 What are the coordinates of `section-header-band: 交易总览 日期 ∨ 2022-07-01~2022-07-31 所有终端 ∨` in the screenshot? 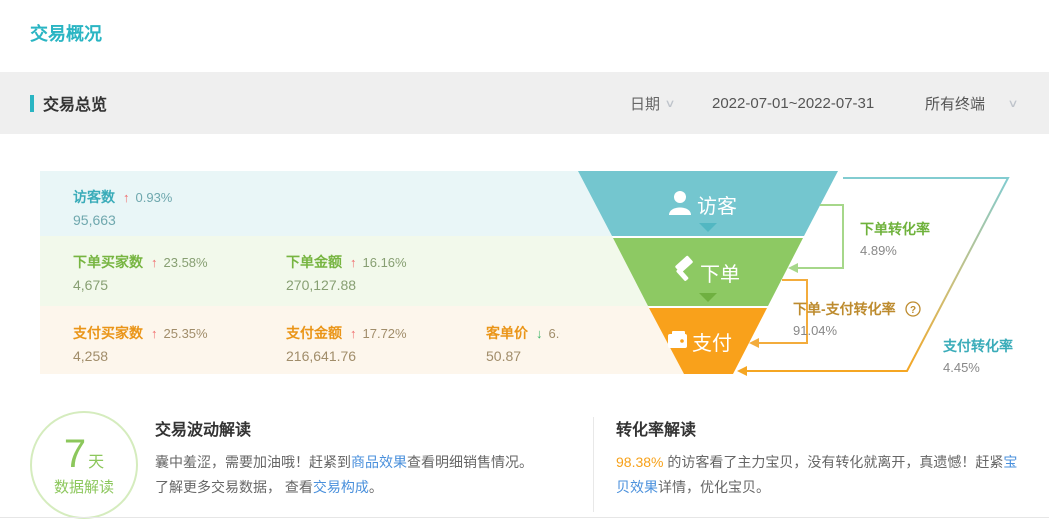 It's located at (524, 103).